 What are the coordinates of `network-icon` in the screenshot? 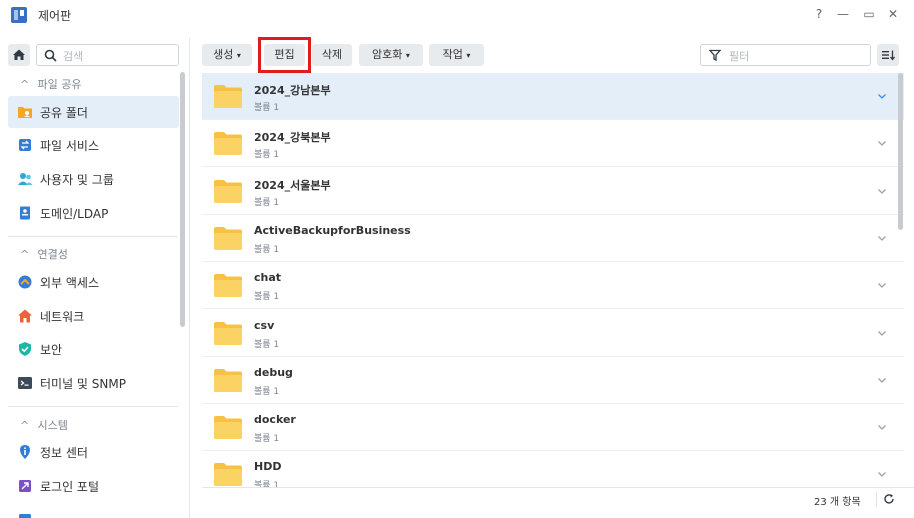 It's located at (25, 316).